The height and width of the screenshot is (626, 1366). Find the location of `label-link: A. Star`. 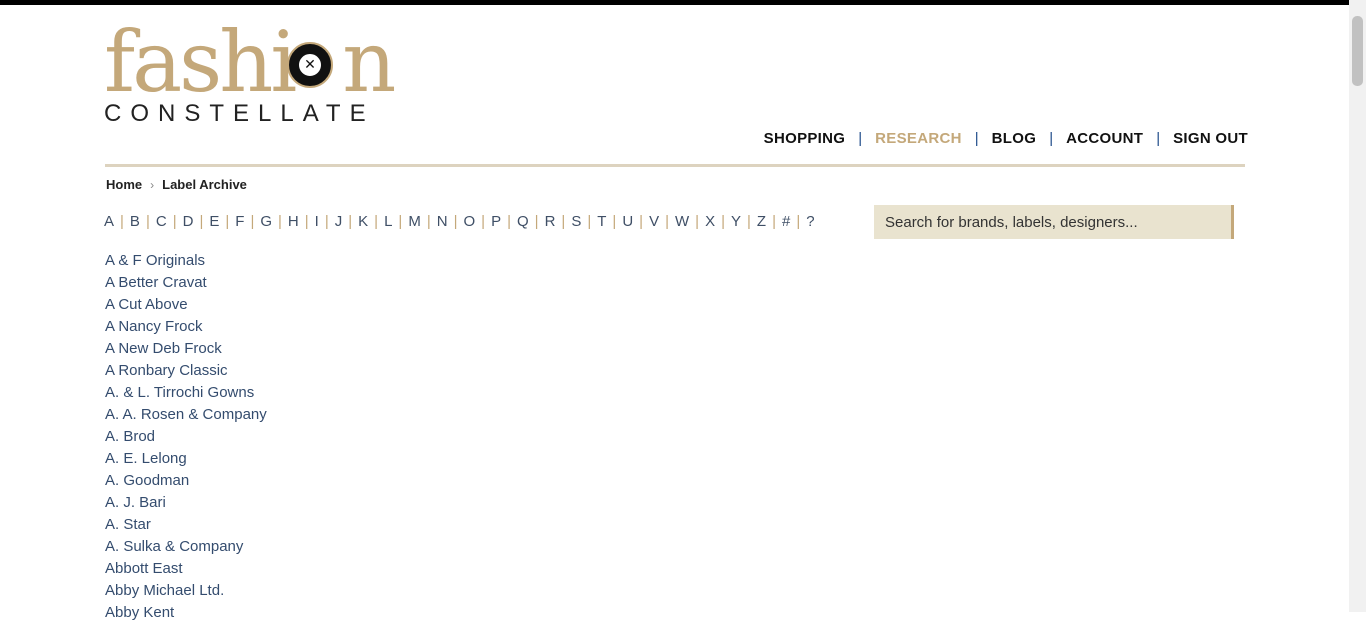

label-link: A. Star is located at coordinates (128, 524).